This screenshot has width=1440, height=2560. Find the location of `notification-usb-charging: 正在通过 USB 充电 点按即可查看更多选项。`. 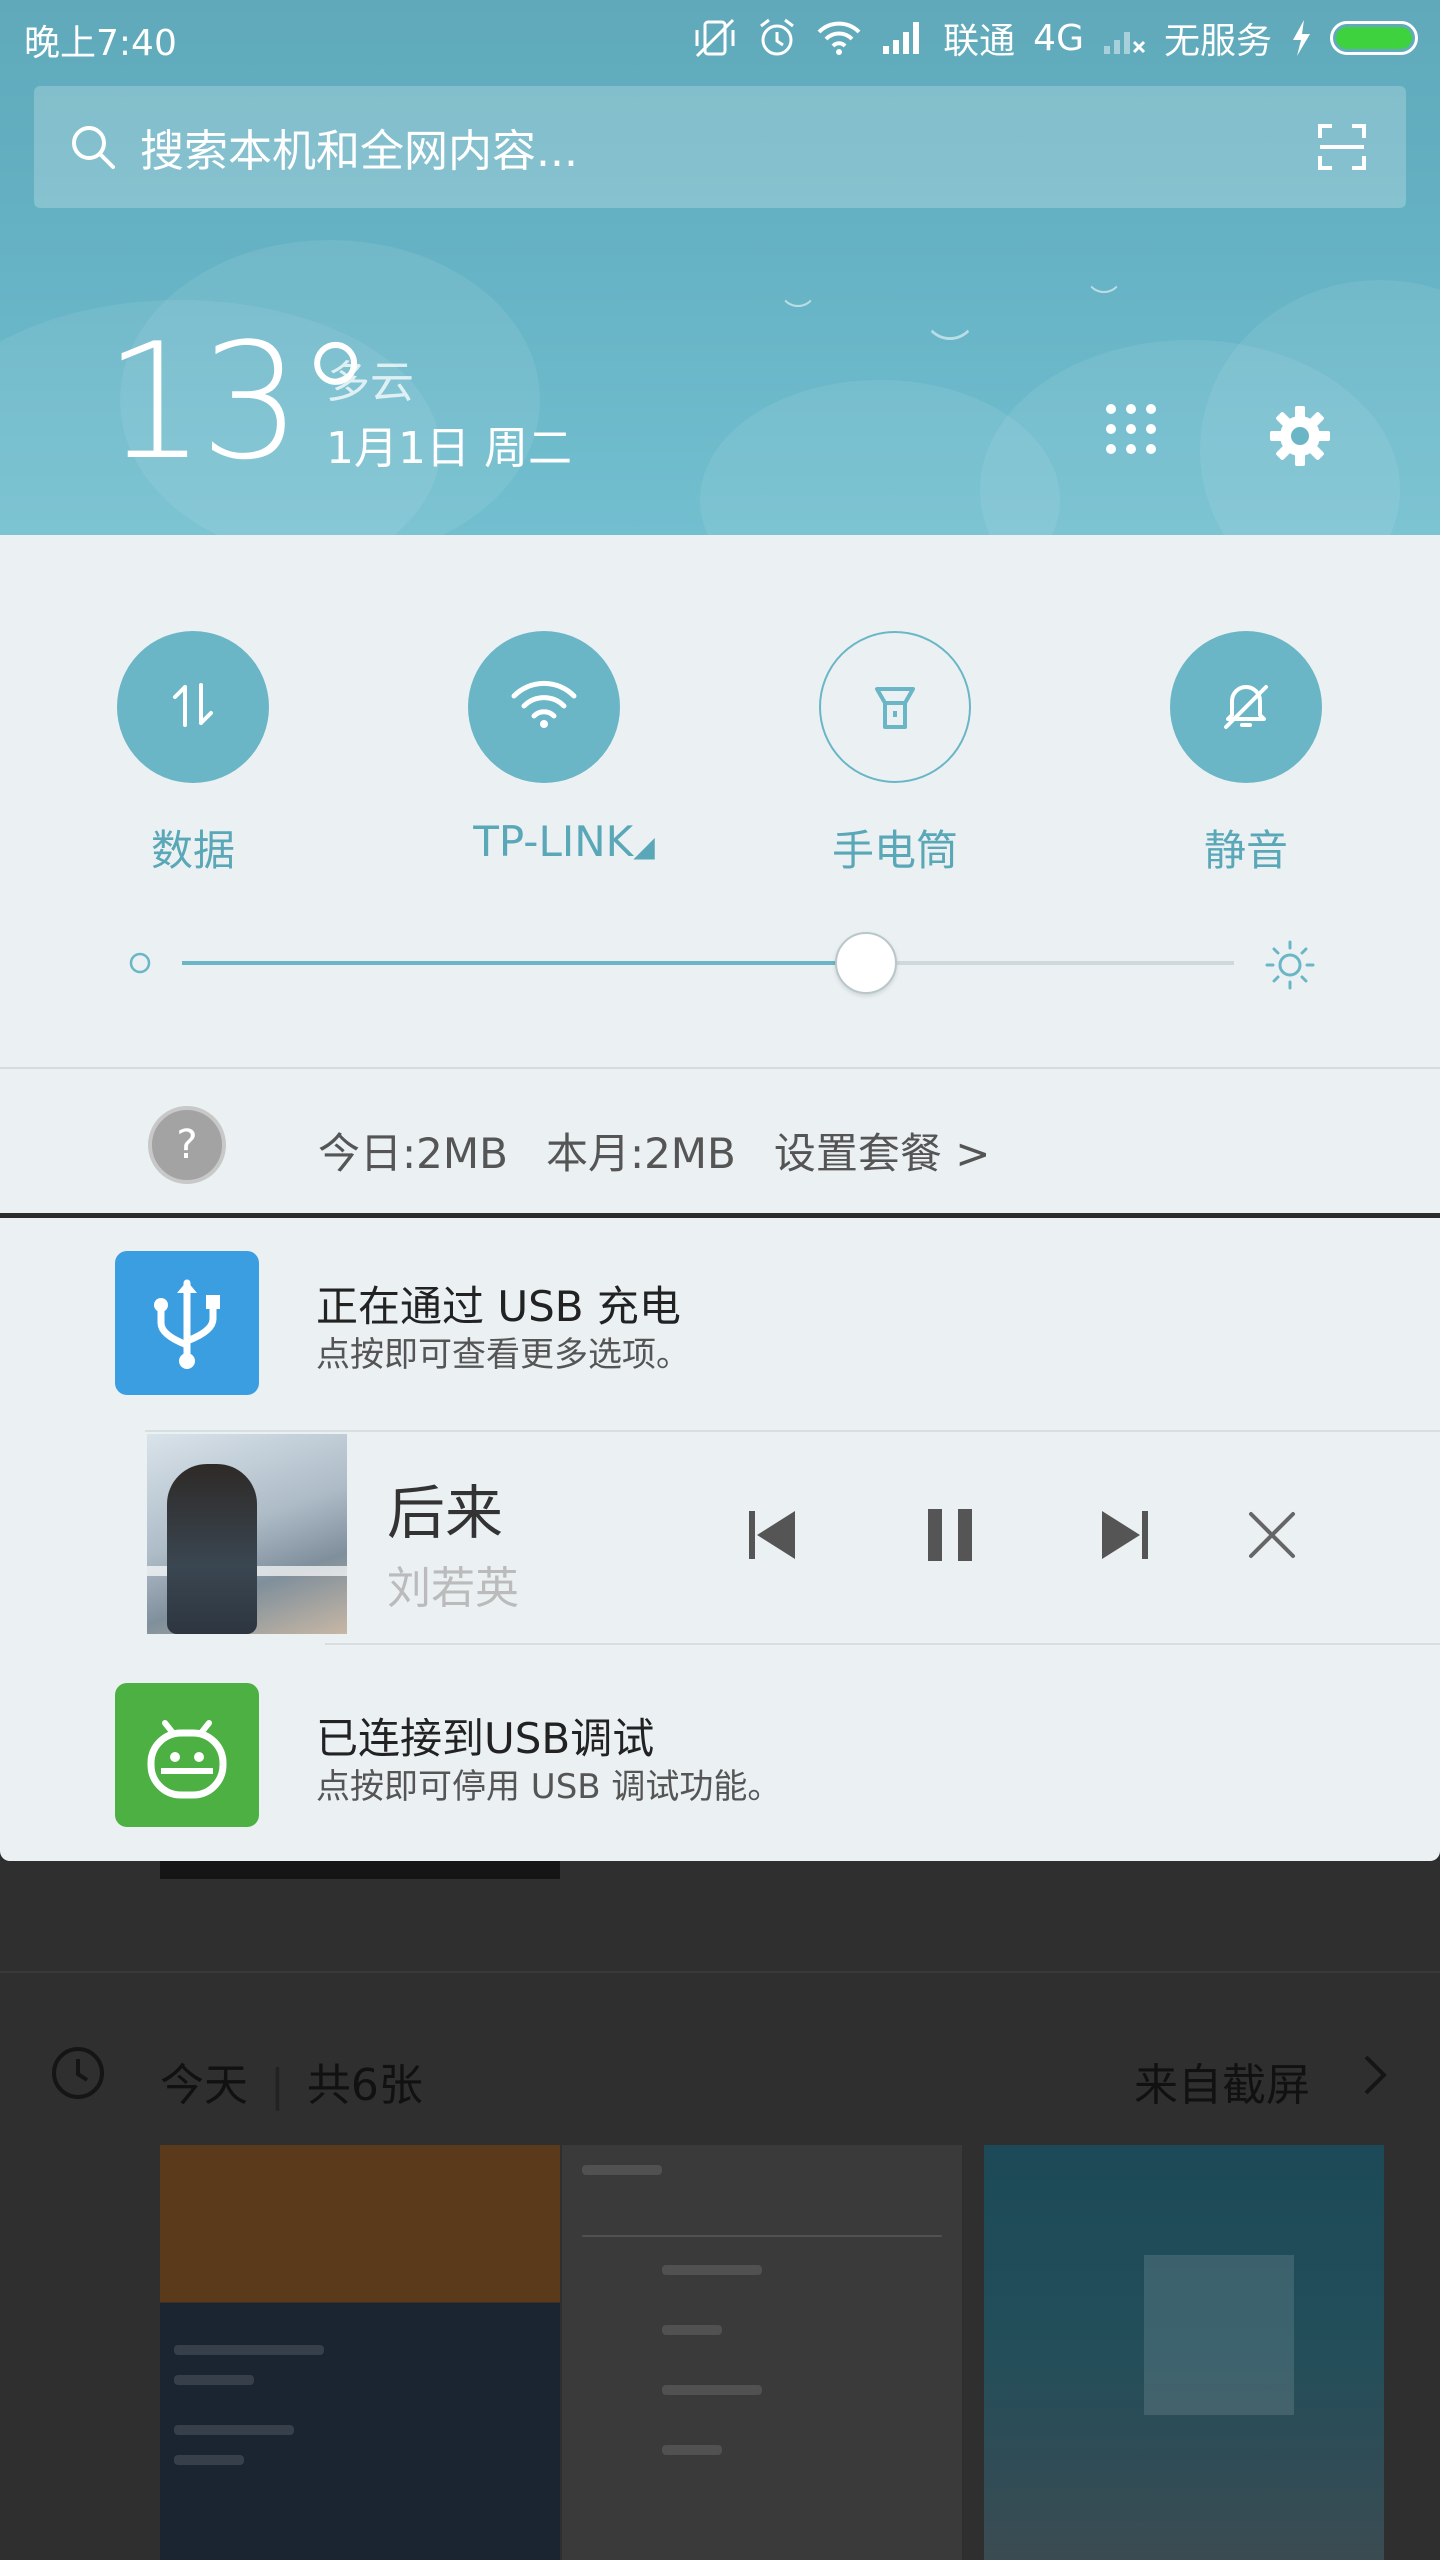

notification-usb-charging: 正在通过 USB 充电 点按即可查看更多选项。 is located at coordinates (720, 1305).